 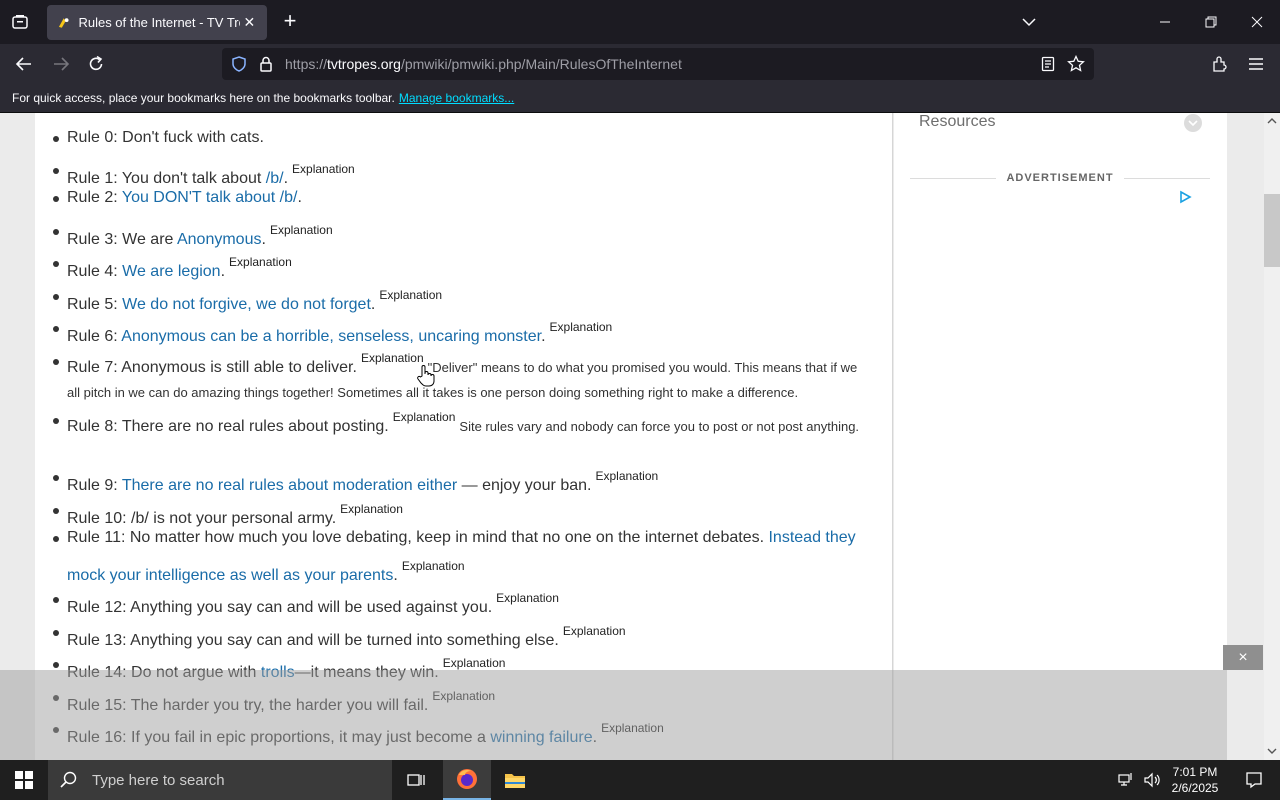 What do you see at coordinates (95, 271) in the screenshot?
I see `rule-text: Rule 4:` at bounding box center [95, 271].